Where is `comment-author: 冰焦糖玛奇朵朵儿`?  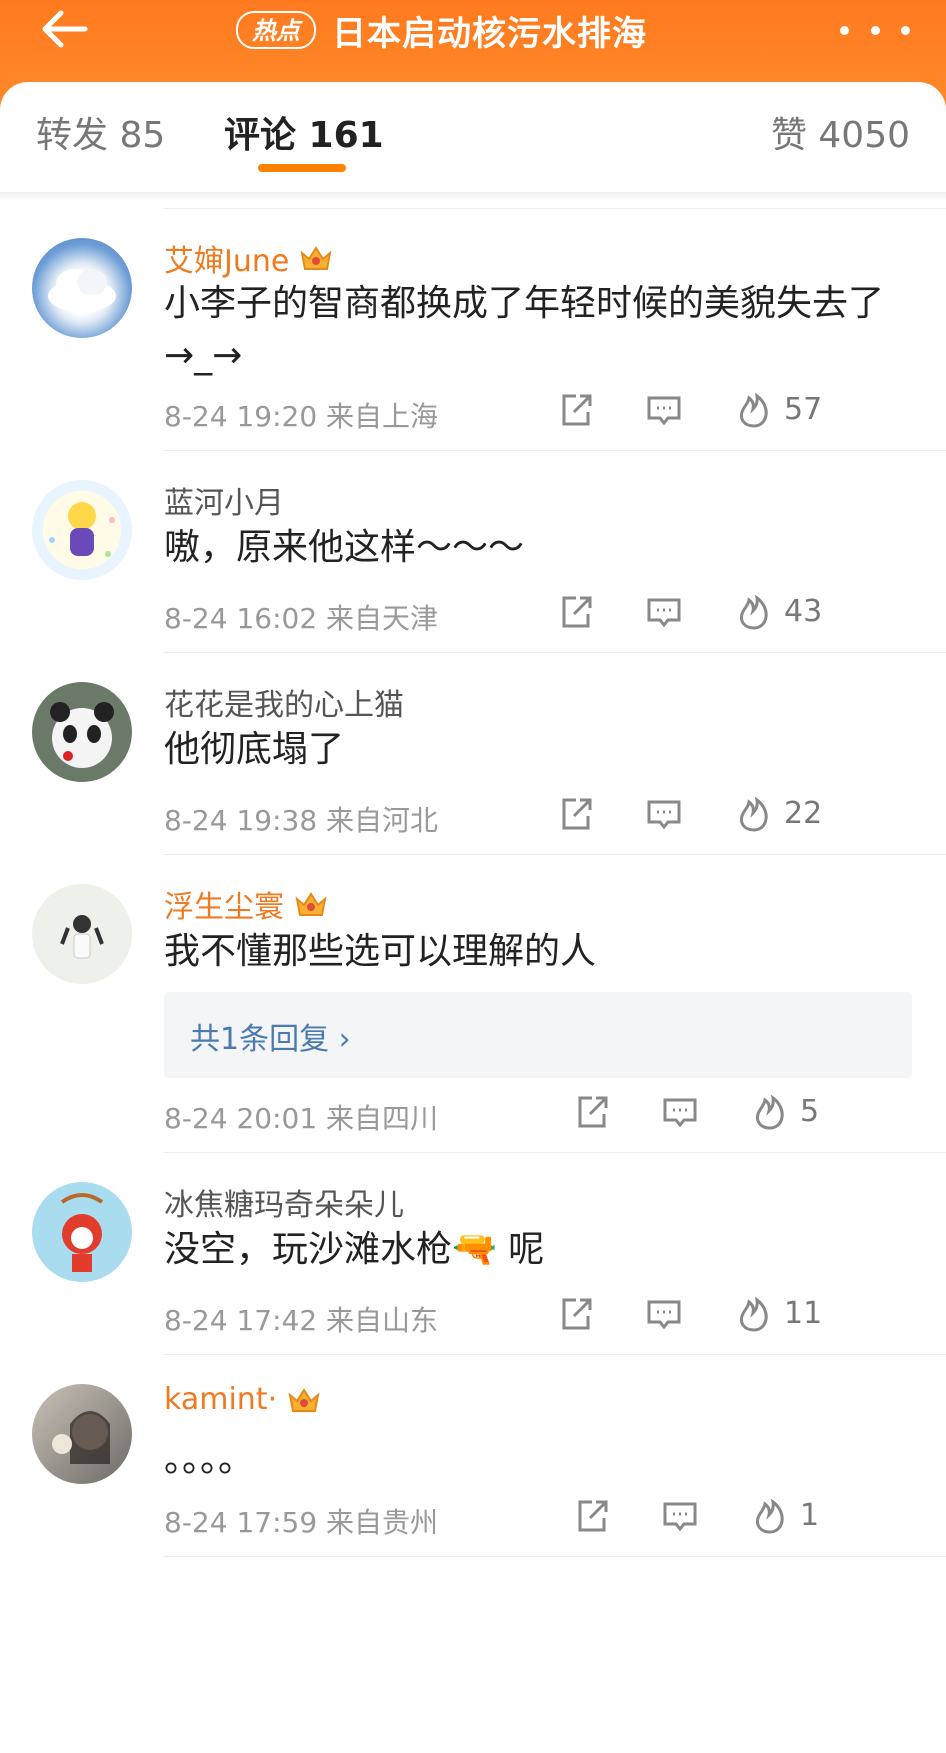
comment-author: 冰焦糖玛奇朵朵儿 is located at coordinates (284, 1202).